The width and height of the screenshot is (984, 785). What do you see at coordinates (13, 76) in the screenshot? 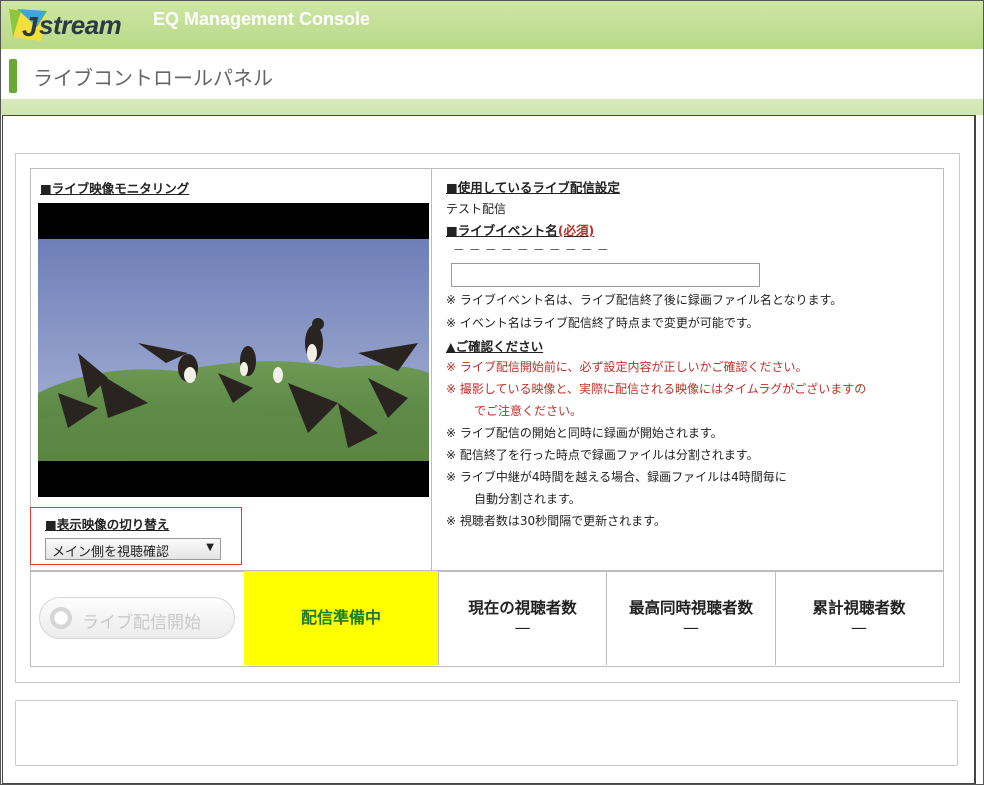
I see `title-accent-bar` at bounding box center [13, 76].